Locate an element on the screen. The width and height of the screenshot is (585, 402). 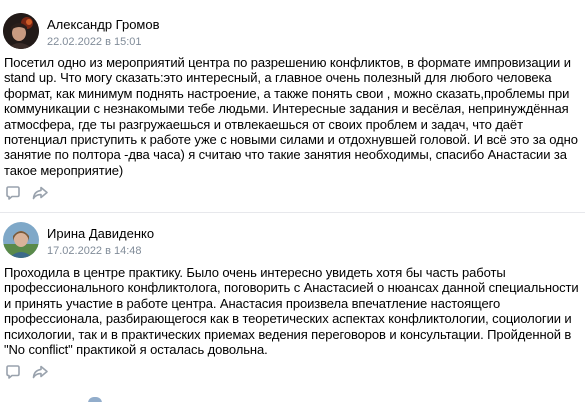
next-avatar-edge is located at coordinates (95, 399).